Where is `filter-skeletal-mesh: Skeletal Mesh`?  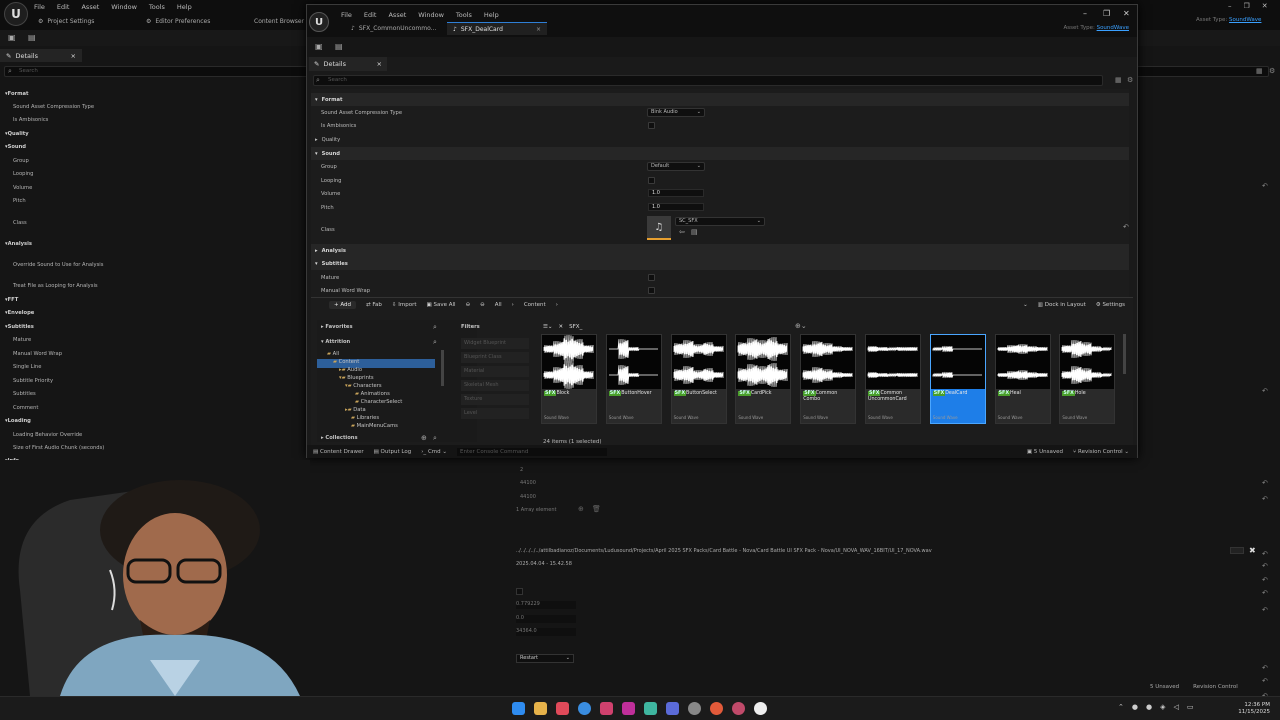 filter-skeletal-mesh: Skeletal Mesh is located at coordinates (495, 385).